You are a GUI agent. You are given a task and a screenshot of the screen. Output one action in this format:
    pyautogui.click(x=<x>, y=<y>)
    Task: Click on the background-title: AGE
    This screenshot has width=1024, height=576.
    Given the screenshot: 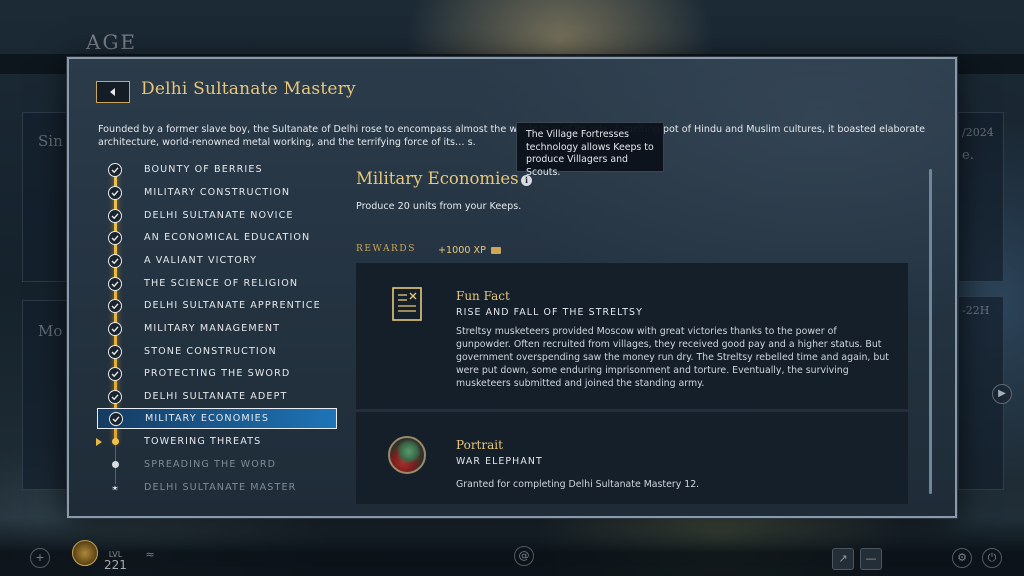 What is the action you would take?
    pyautogui.click(x=112, y=42)
    